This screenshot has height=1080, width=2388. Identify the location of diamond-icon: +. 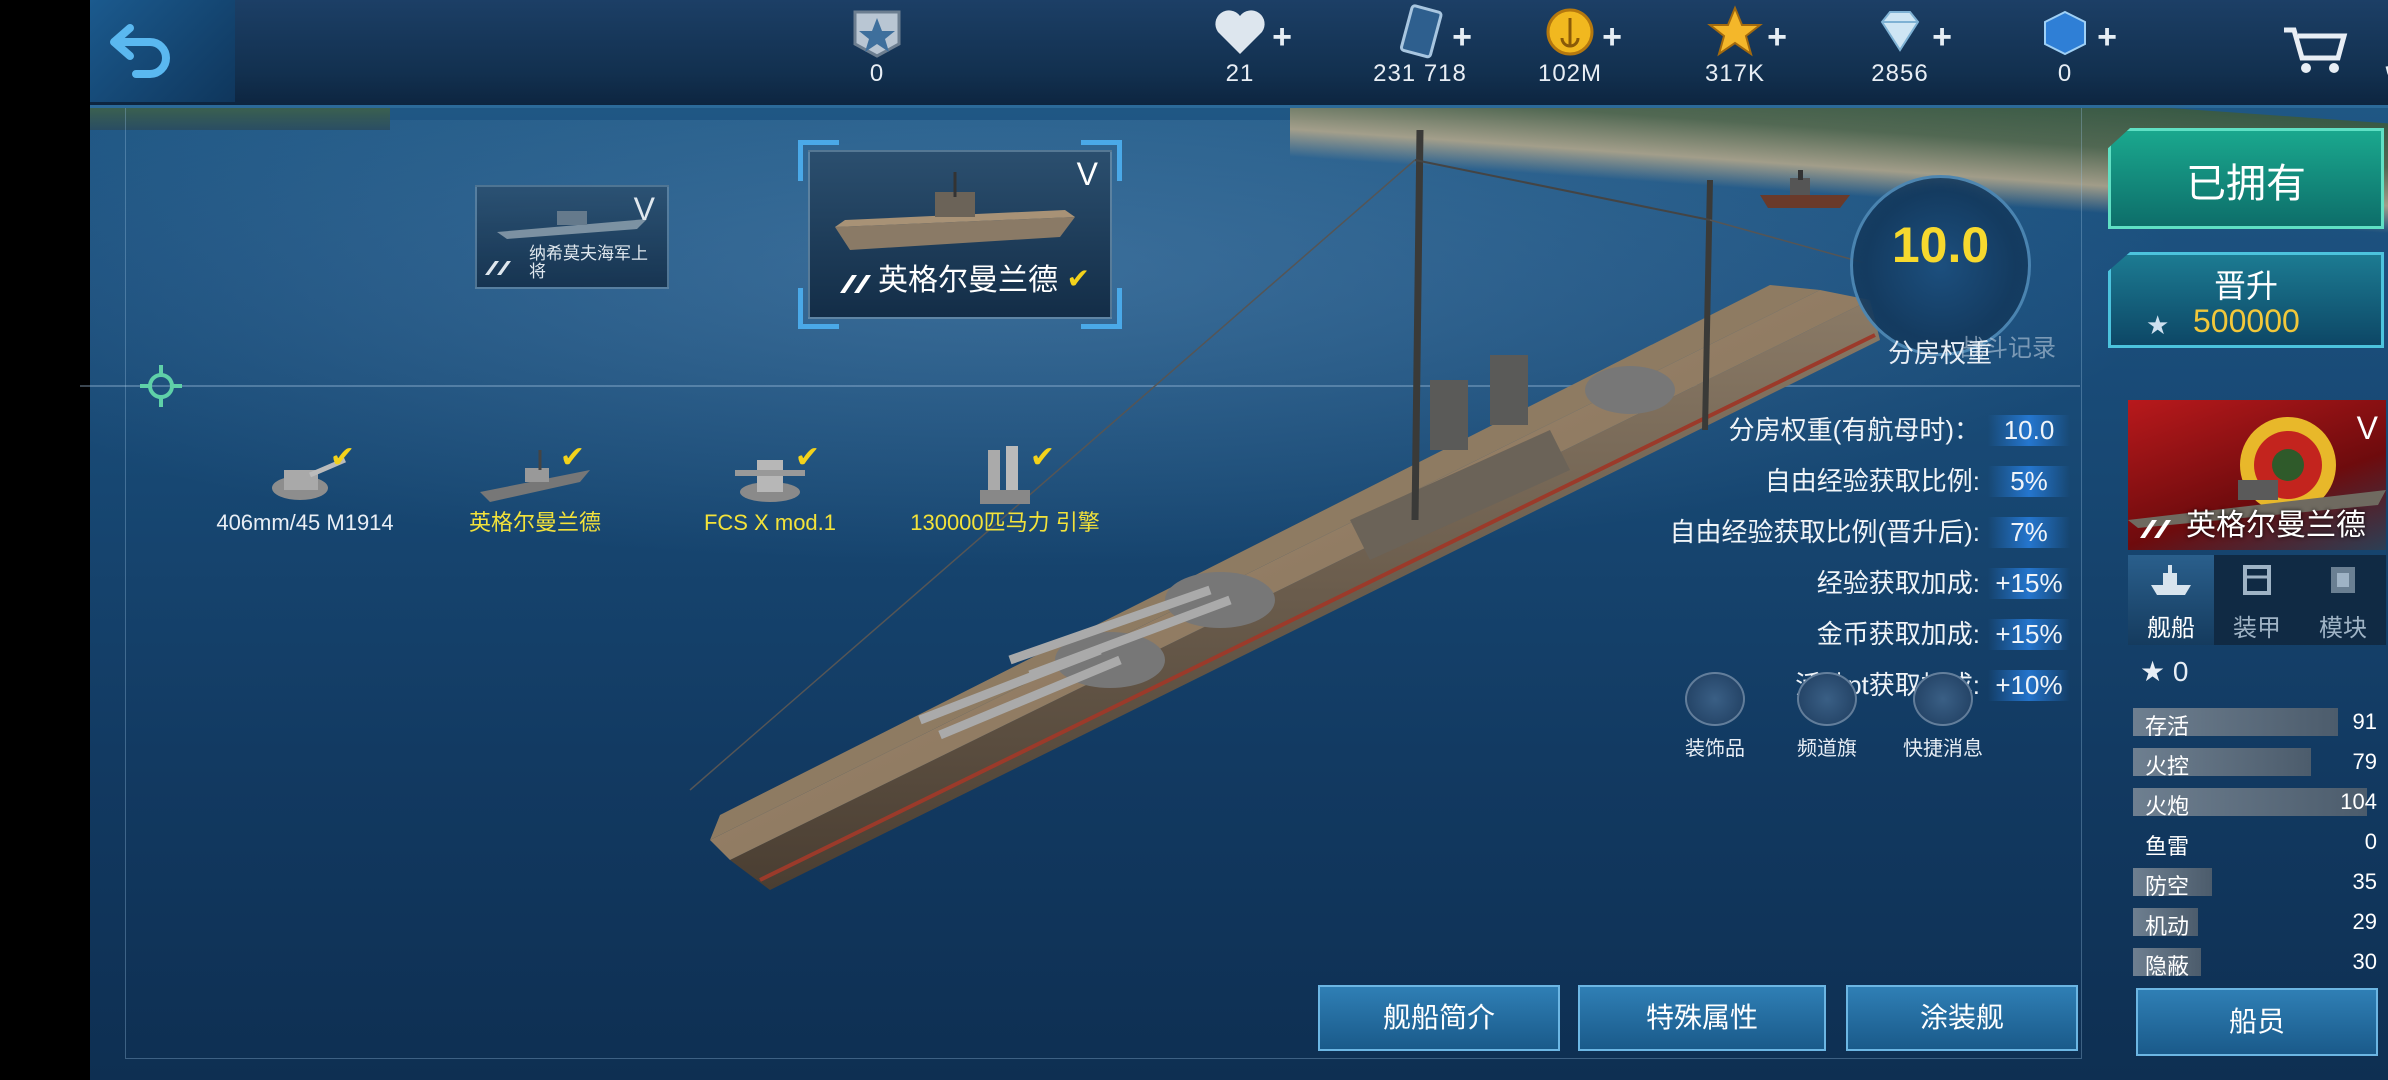
(1911, 32).